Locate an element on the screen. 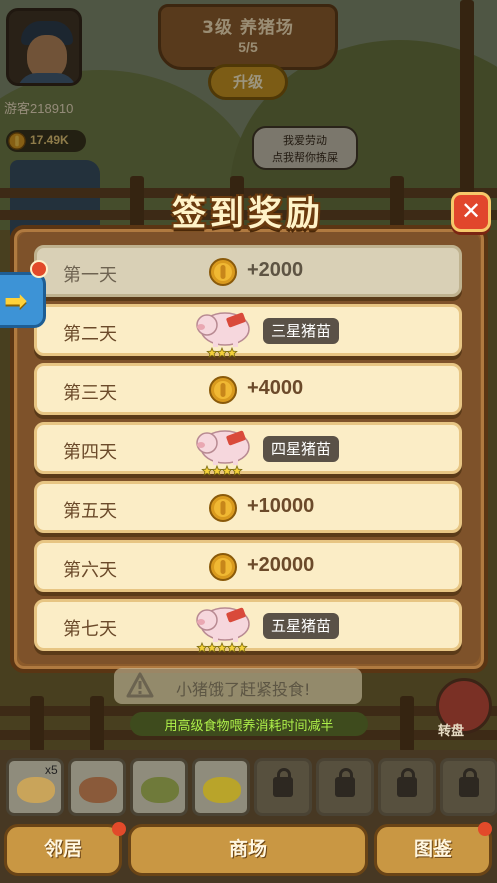 This screenshot has height=883, width=497. reward-amount: +20000 is located at coordinates (281, 565).